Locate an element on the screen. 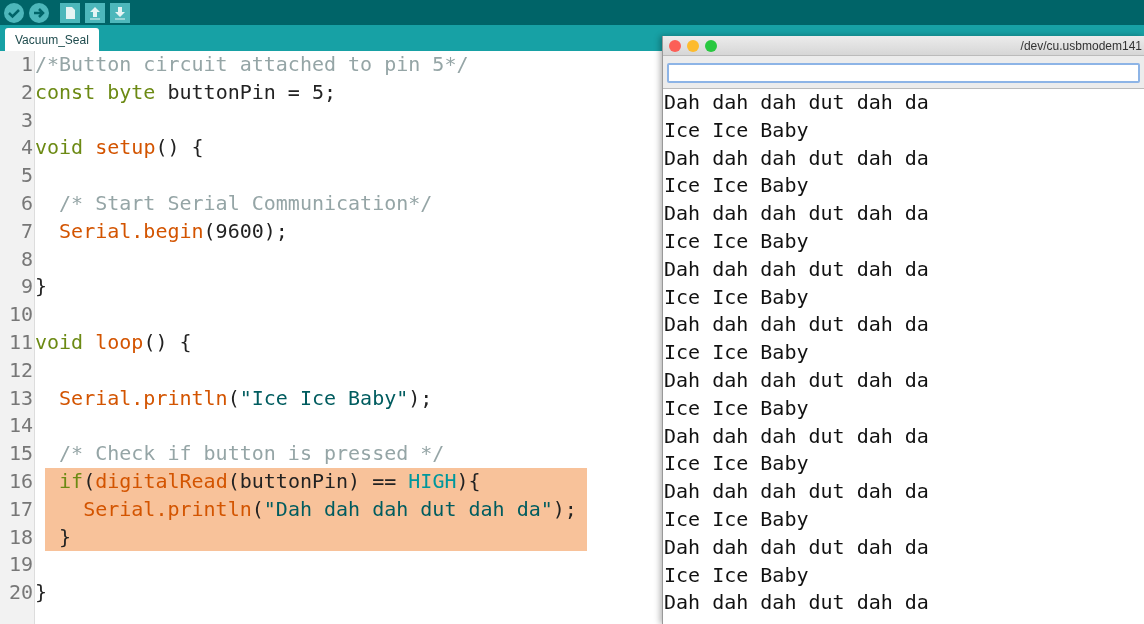 The width and height of the screenshot is (1144, 624). line-number: 7 is located at coordinates (26, 231).